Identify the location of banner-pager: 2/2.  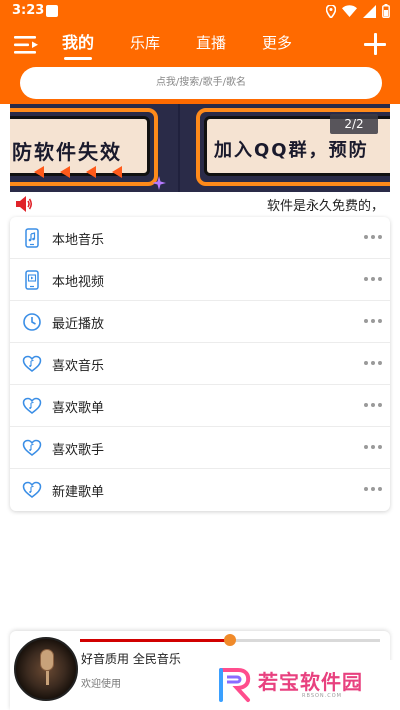
(354, 124).